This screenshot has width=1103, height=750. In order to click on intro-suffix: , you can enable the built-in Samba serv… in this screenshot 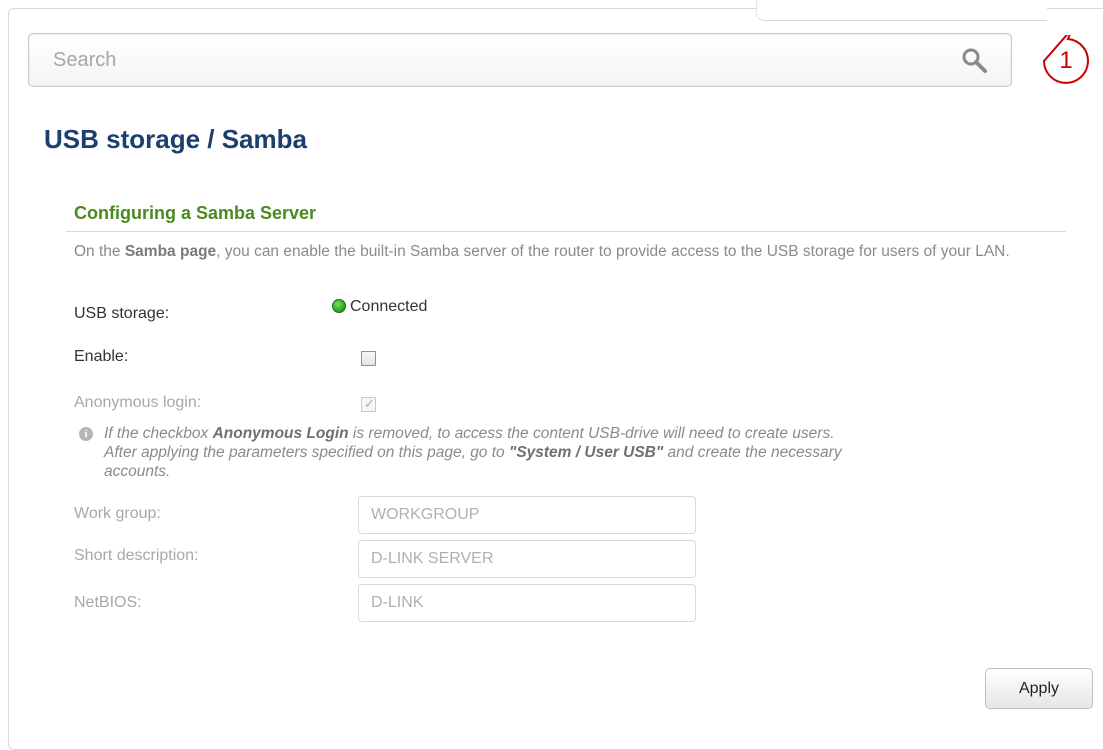, I will do `click(613, 251)`.